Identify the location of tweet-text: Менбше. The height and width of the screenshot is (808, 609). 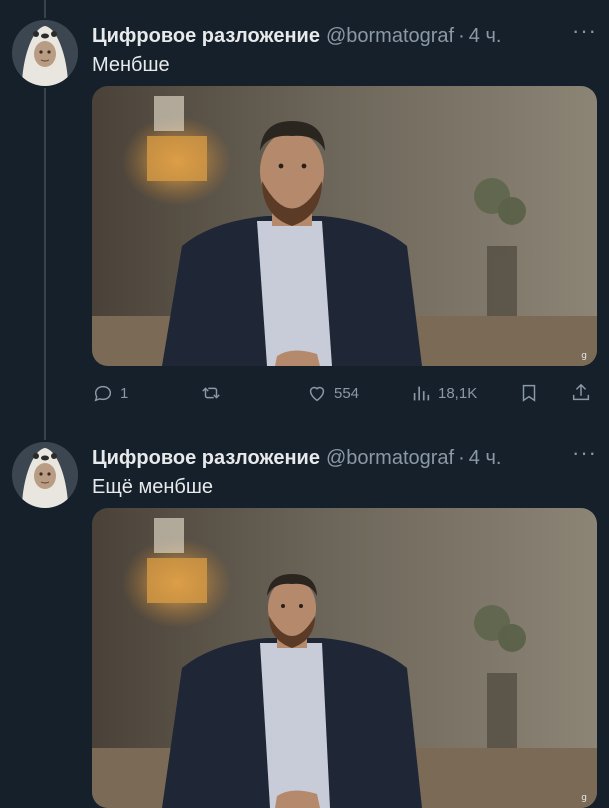
(131, 65).